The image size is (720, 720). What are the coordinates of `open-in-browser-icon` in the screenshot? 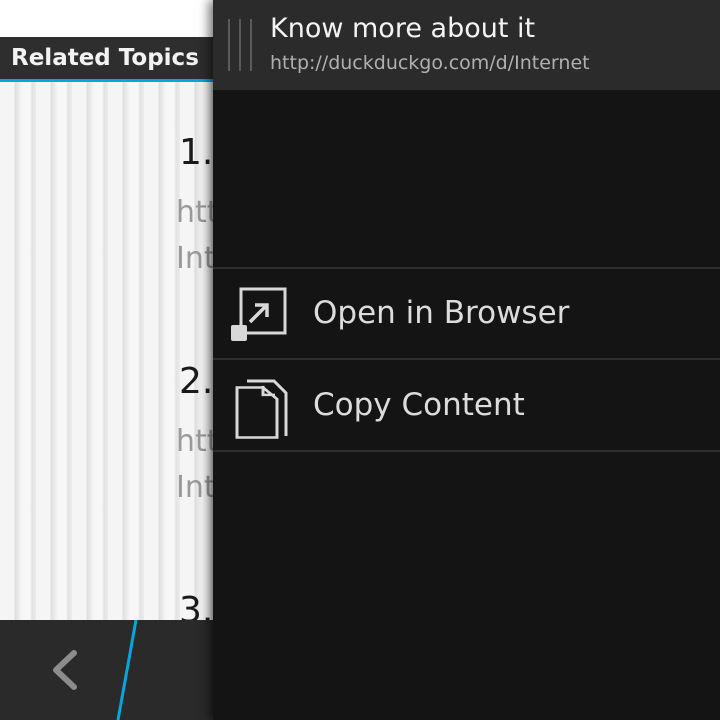 It's located at (259, 314).